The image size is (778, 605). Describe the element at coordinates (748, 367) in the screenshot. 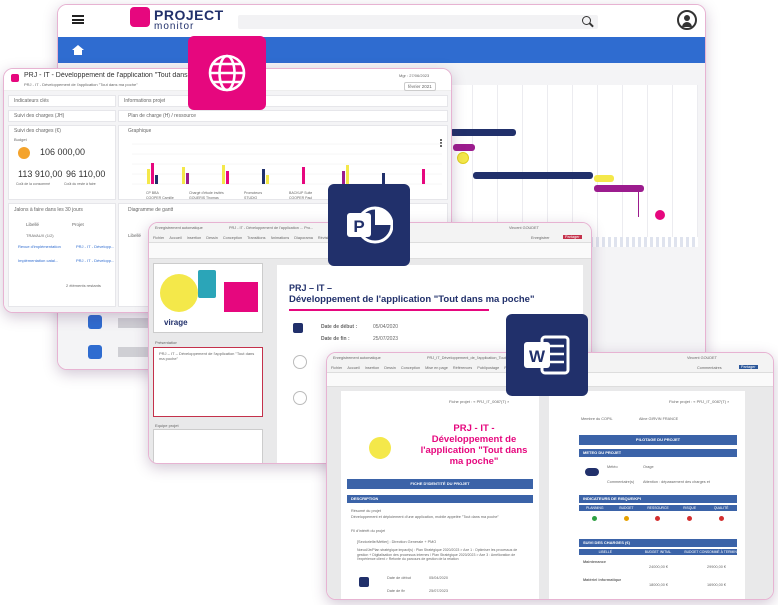

I see `word-share-button: Partager` at that location.